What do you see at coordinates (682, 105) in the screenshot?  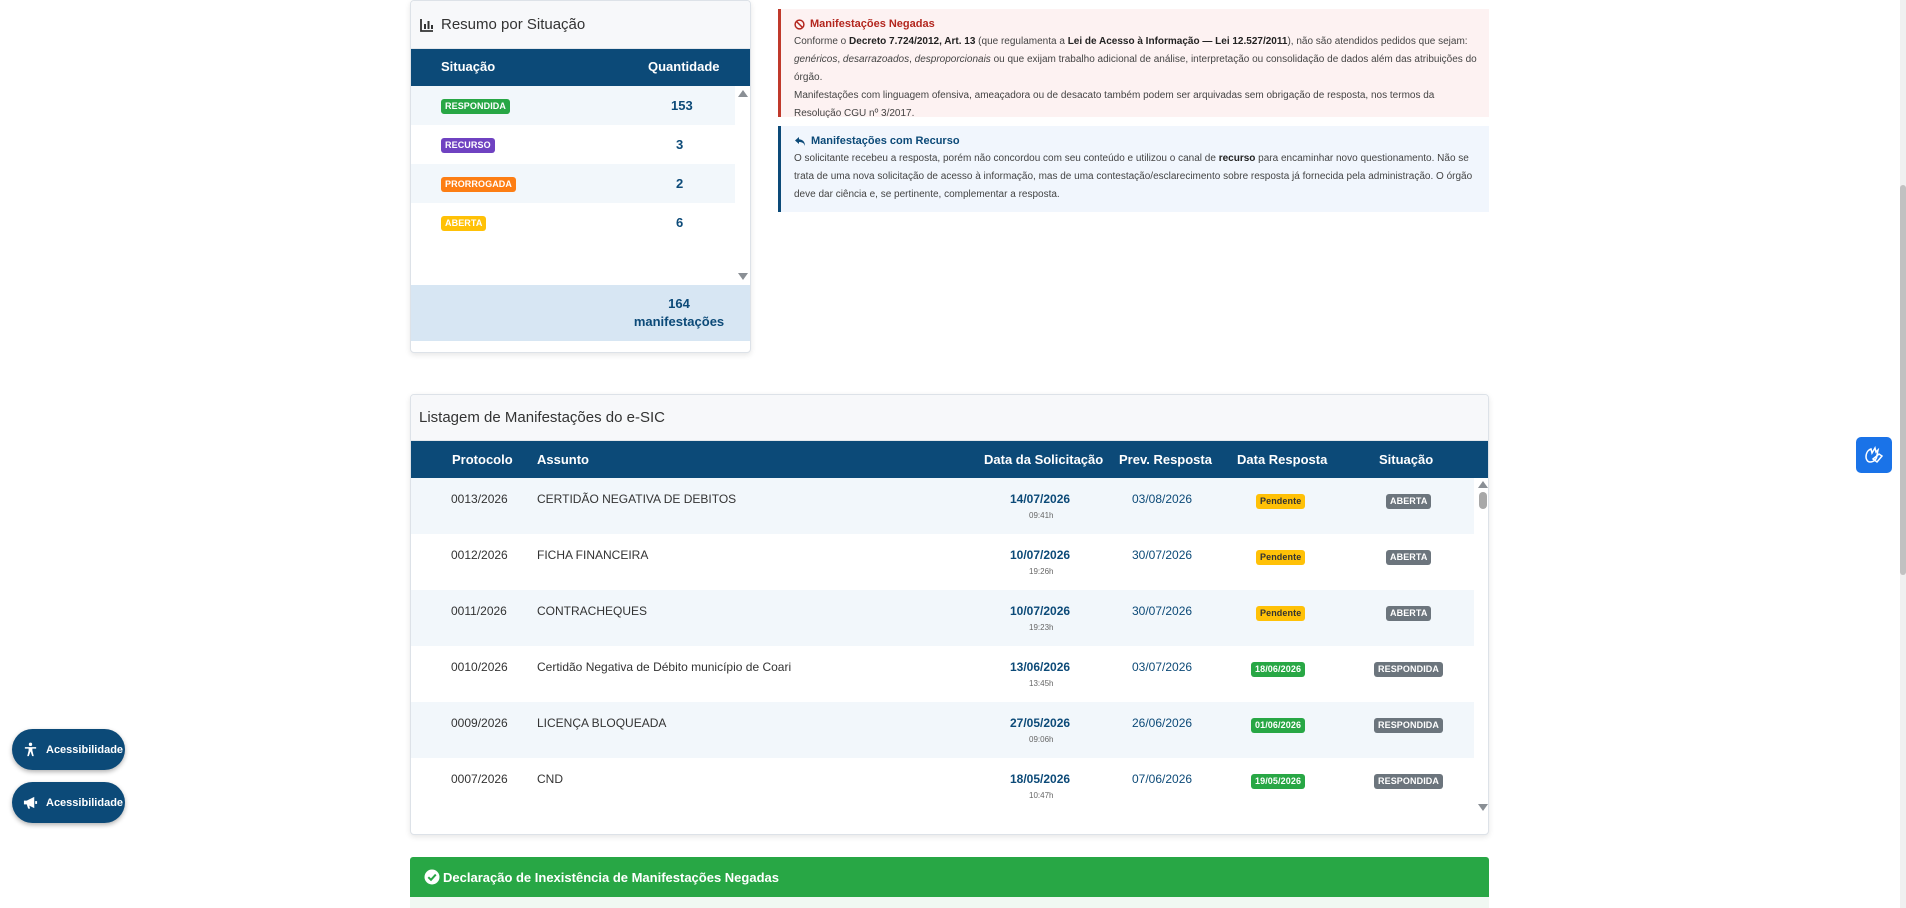 I see `quantity: 153` at bounding box center [682, 105].